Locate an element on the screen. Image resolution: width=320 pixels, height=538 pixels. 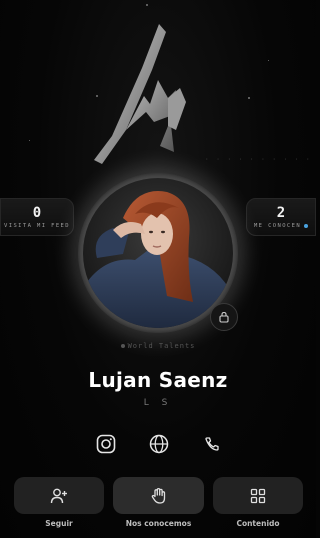
globe-icon is located at coordinates (159, 444).